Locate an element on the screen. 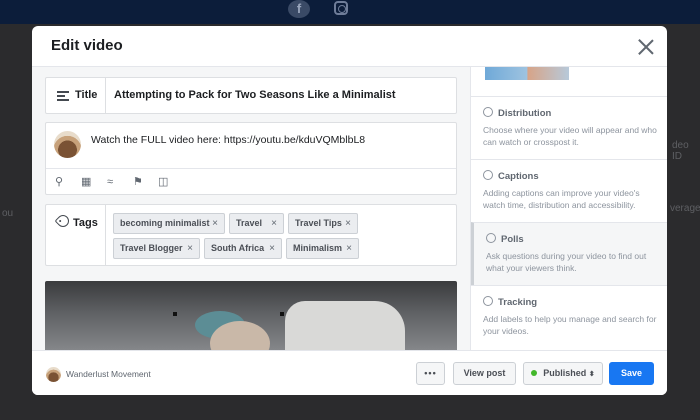 The image size is (700, 420). publish-status-dropdown: Published ⬍ is located at coordinates (563, 373).